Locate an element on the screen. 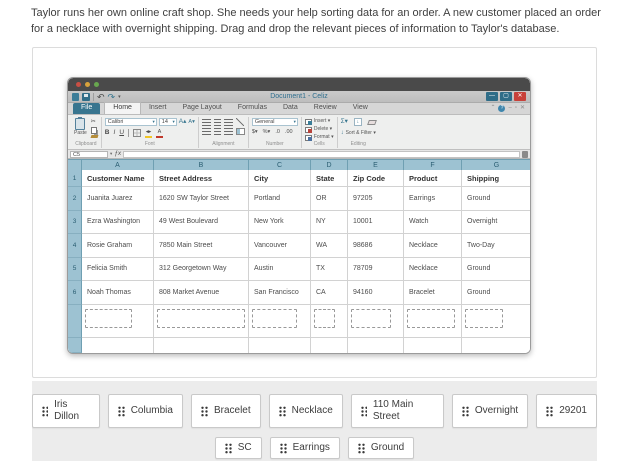  window-controls: — ▢ ✕ is located at coordinates (506, 96).